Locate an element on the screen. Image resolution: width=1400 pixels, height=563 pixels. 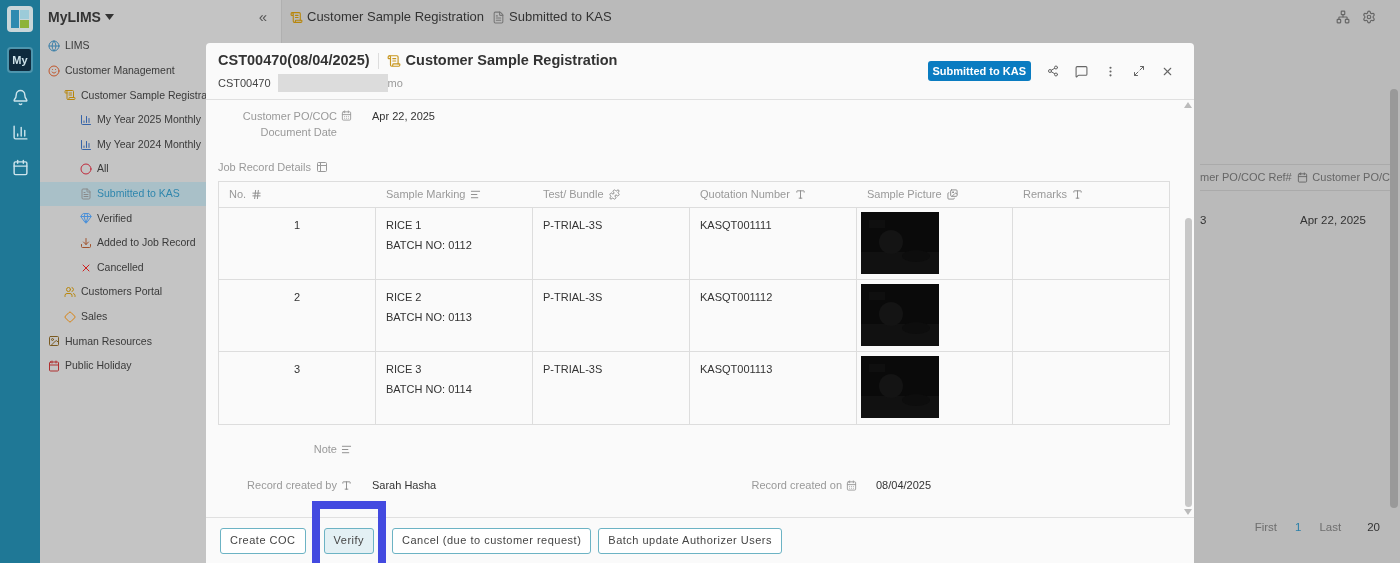
table-cell: KASQT001111 is located at coordinates (736, 225).